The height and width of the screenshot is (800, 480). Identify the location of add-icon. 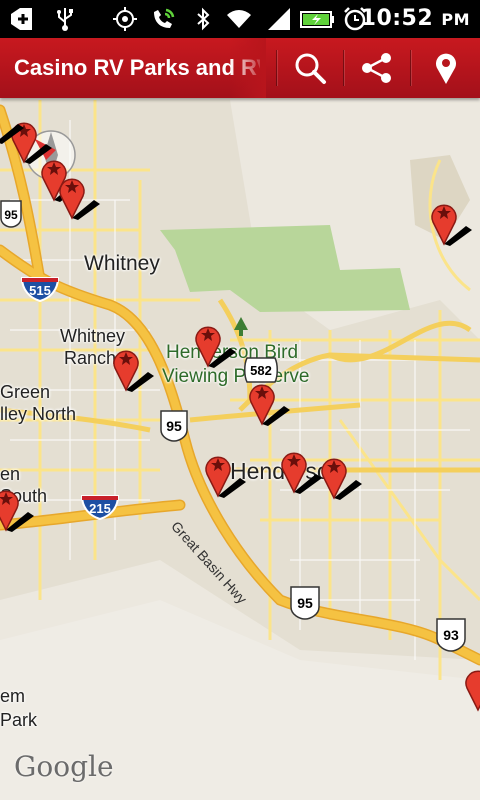
(21, 19).